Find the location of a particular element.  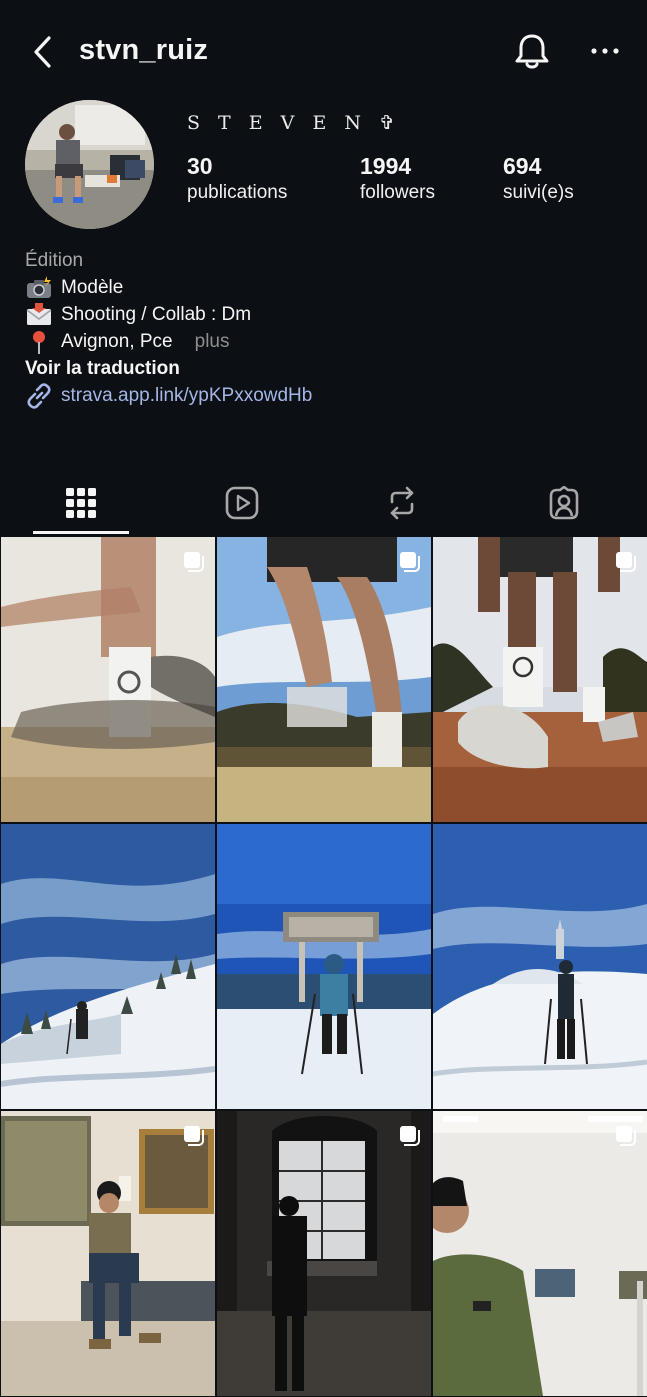

stat-following: 694 suivi(e)s is located at coordinates (538, 178).